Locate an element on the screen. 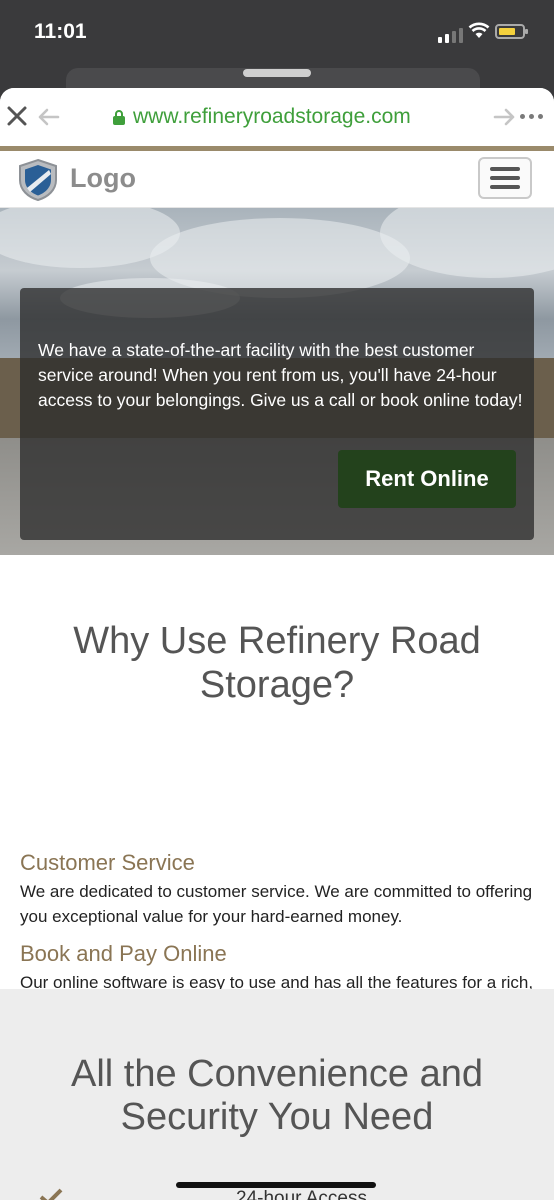 The height and width of the screenshot is (1200, 554). url-bar: www.refineryroadstorage.com is located at coordinates (277, 117).